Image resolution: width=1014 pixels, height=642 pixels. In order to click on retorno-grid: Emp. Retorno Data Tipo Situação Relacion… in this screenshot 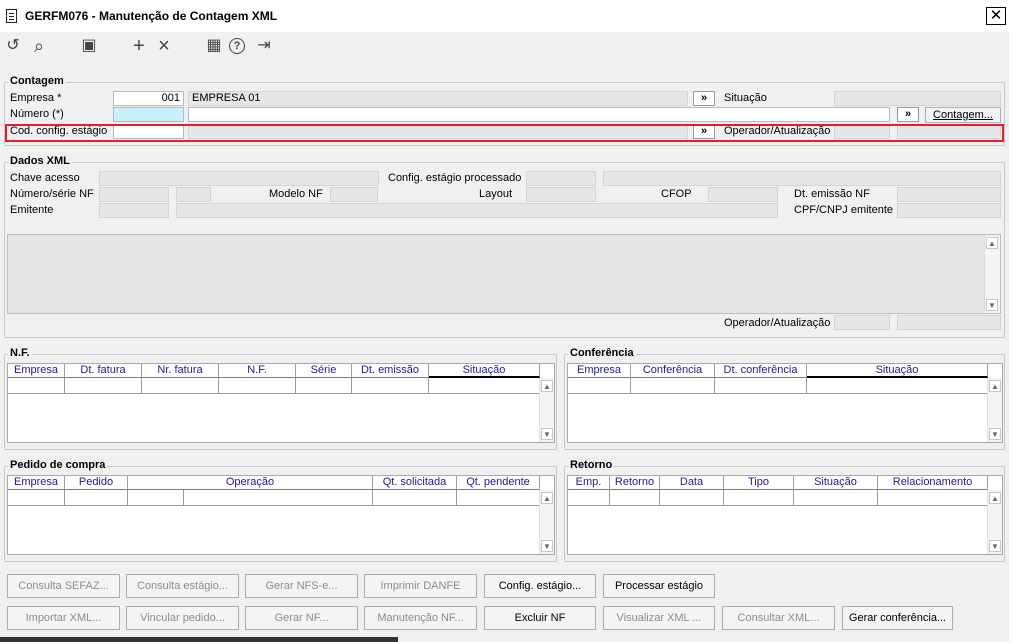, I will do `click(785, 515)`.